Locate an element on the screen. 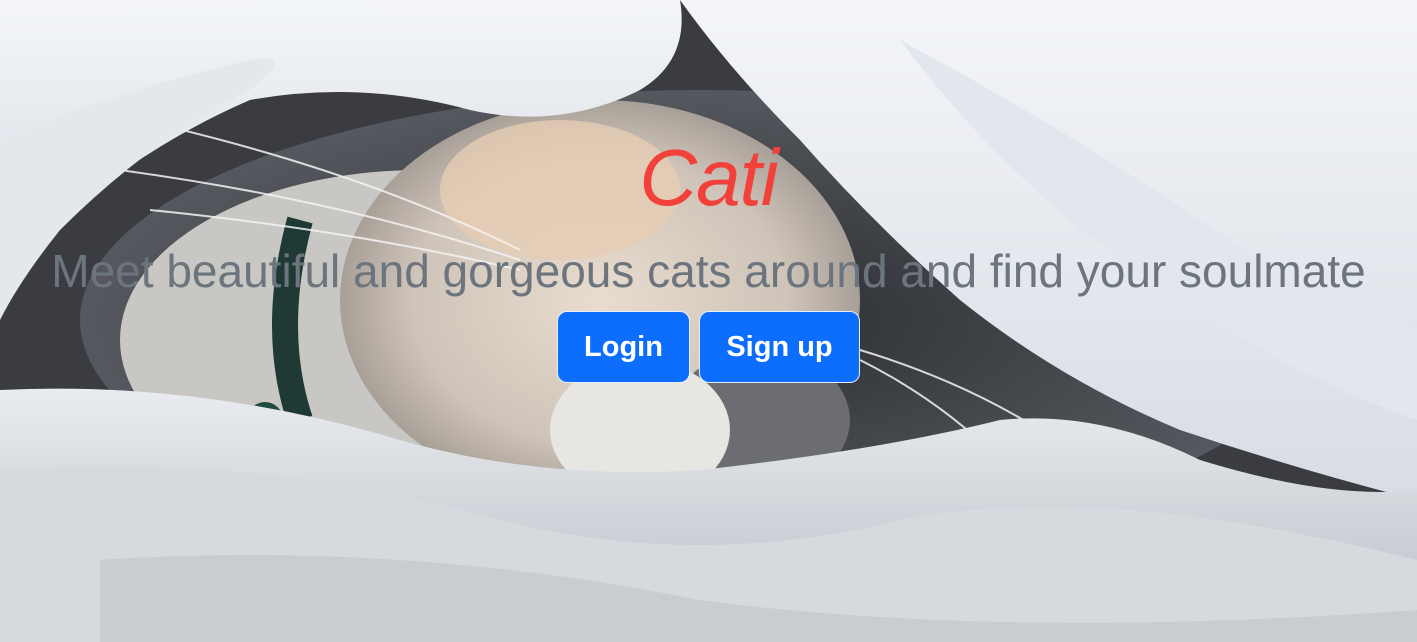  app-title: Cati is located at coordinates (708, 177).